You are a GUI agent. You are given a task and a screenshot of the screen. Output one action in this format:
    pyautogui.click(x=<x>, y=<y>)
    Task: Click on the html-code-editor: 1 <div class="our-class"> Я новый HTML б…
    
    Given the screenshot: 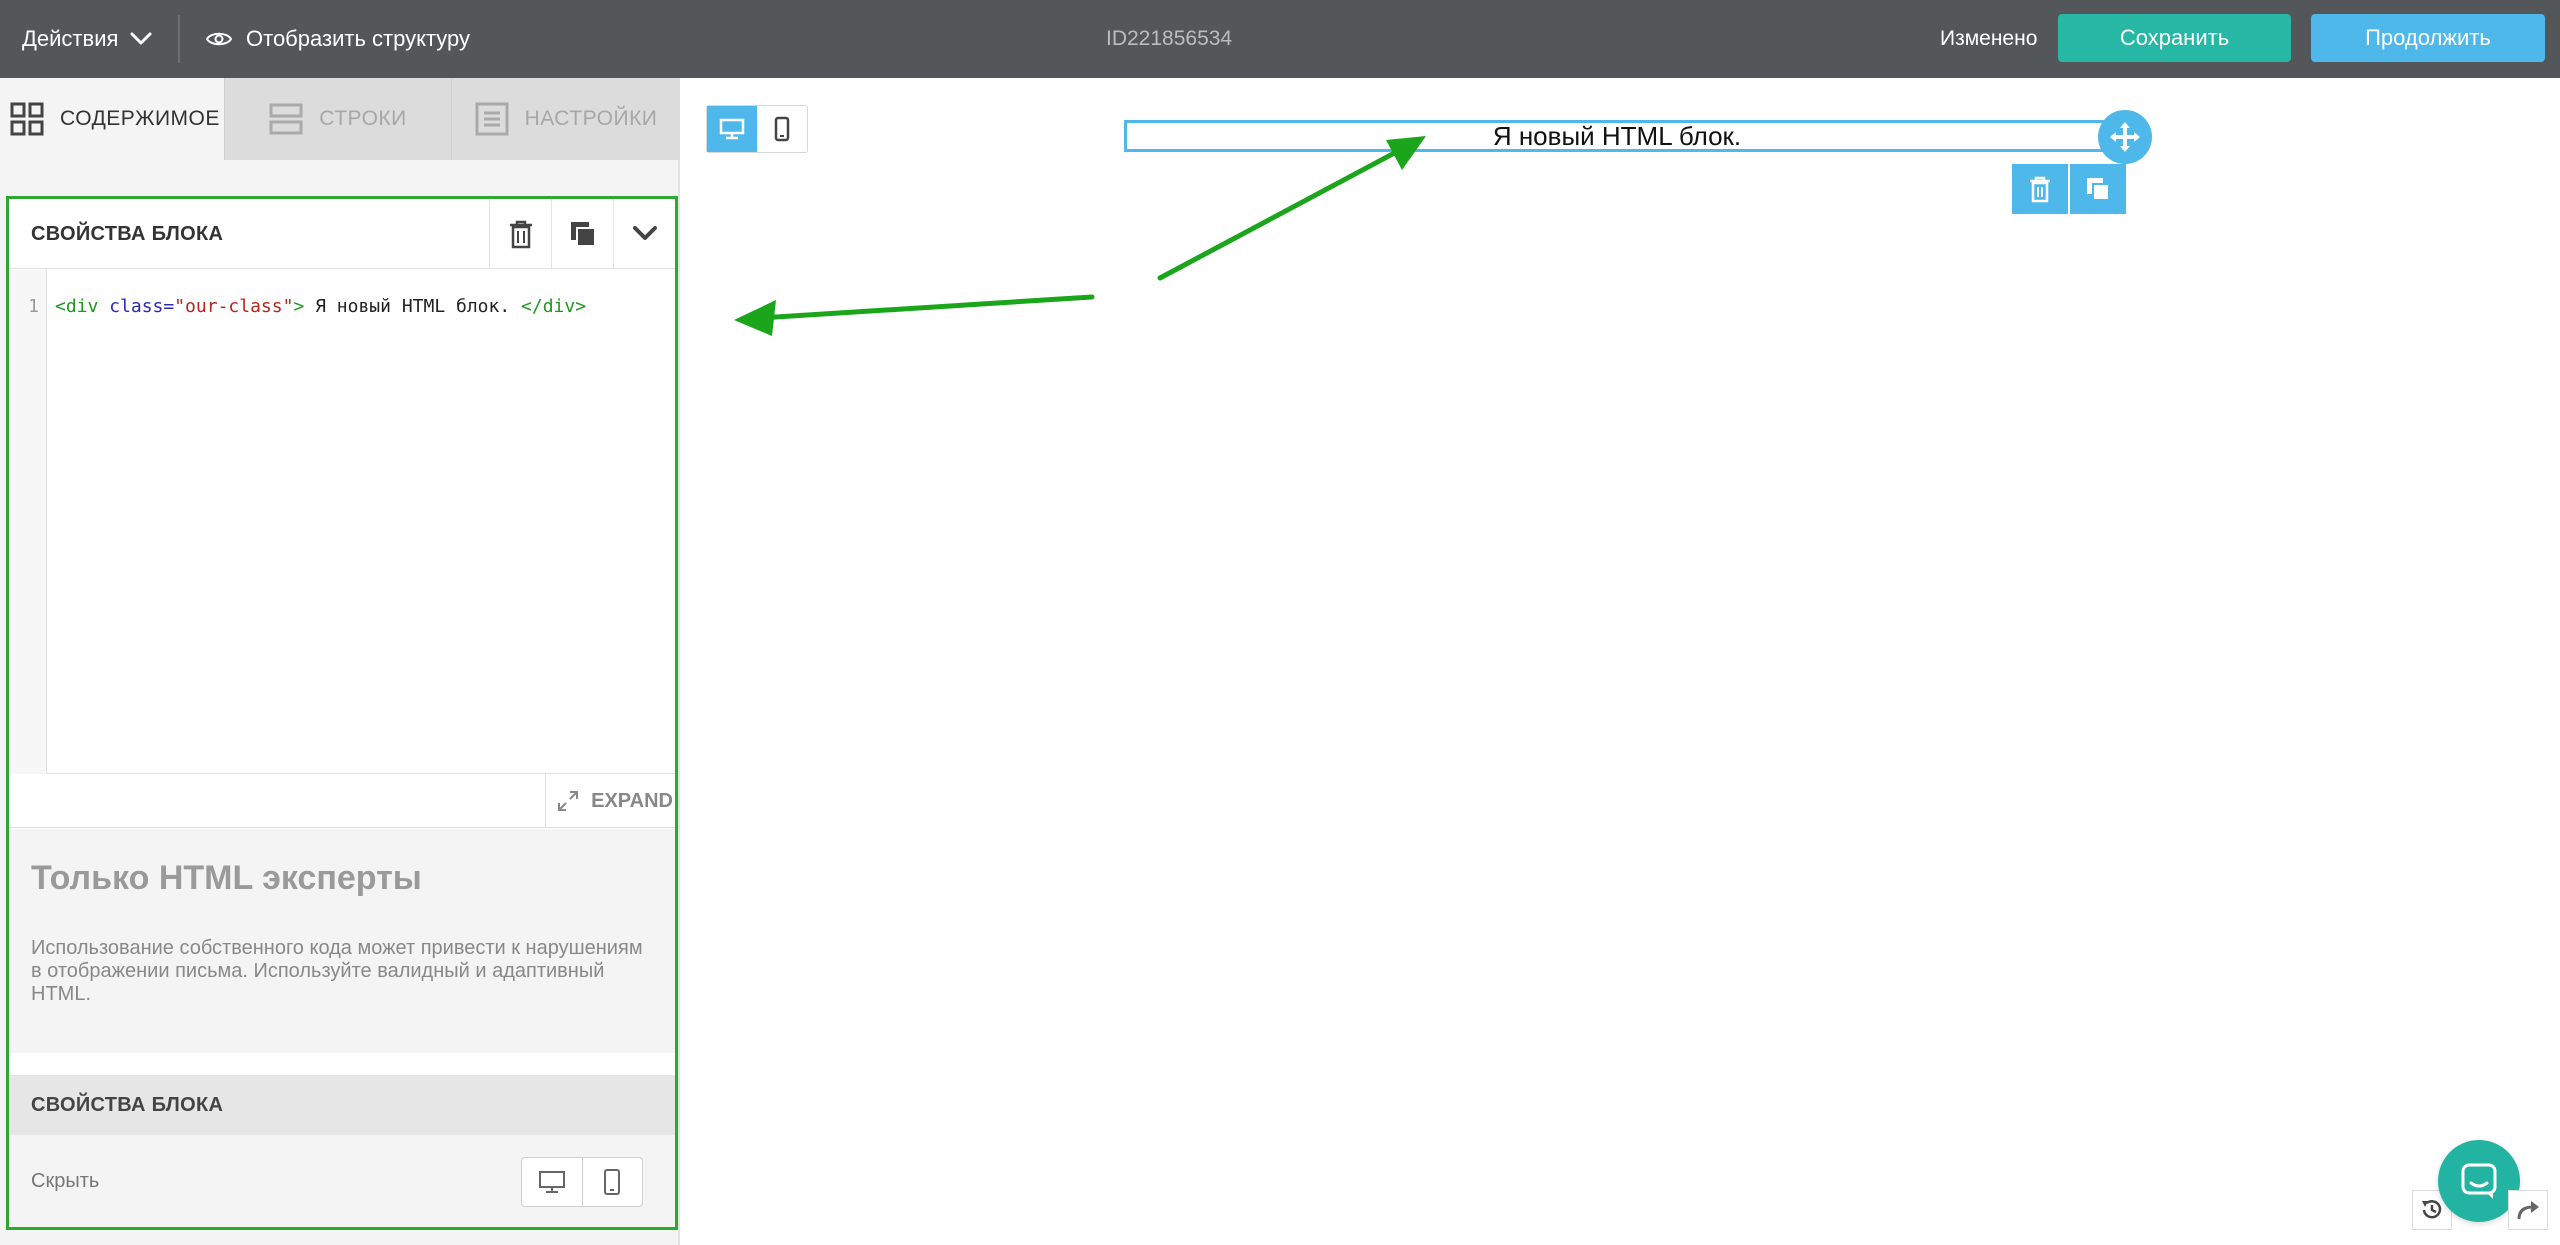 What is the action you would take?
    pyautogui.click(x=342, y=522)
    